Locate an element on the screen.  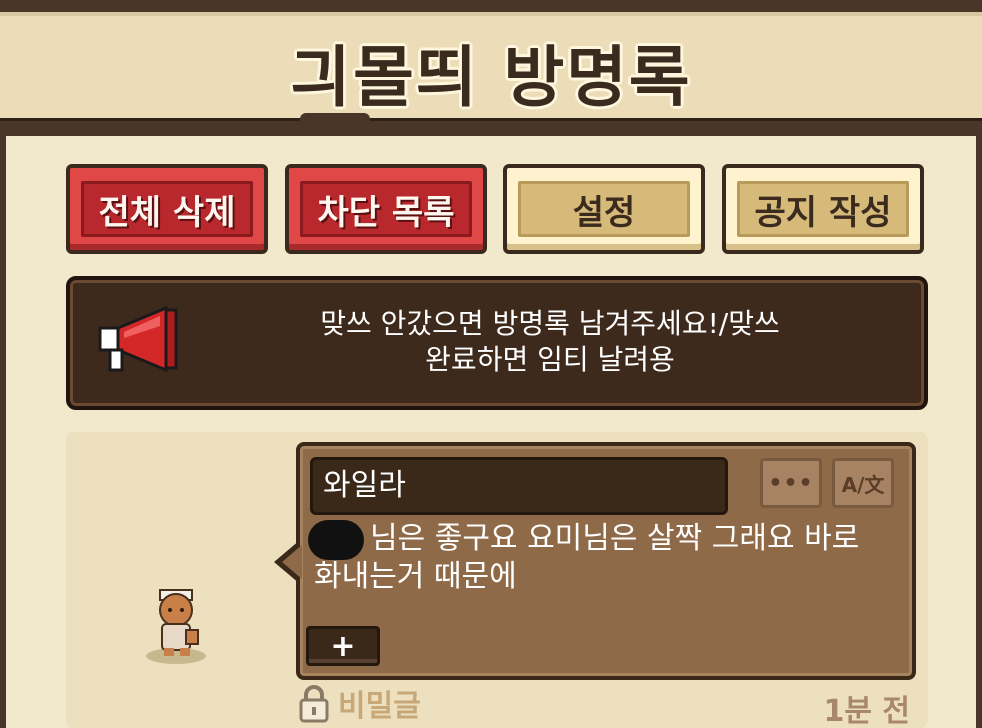
block-list-label: 차단 목록 is located at coordinates (386, 209).